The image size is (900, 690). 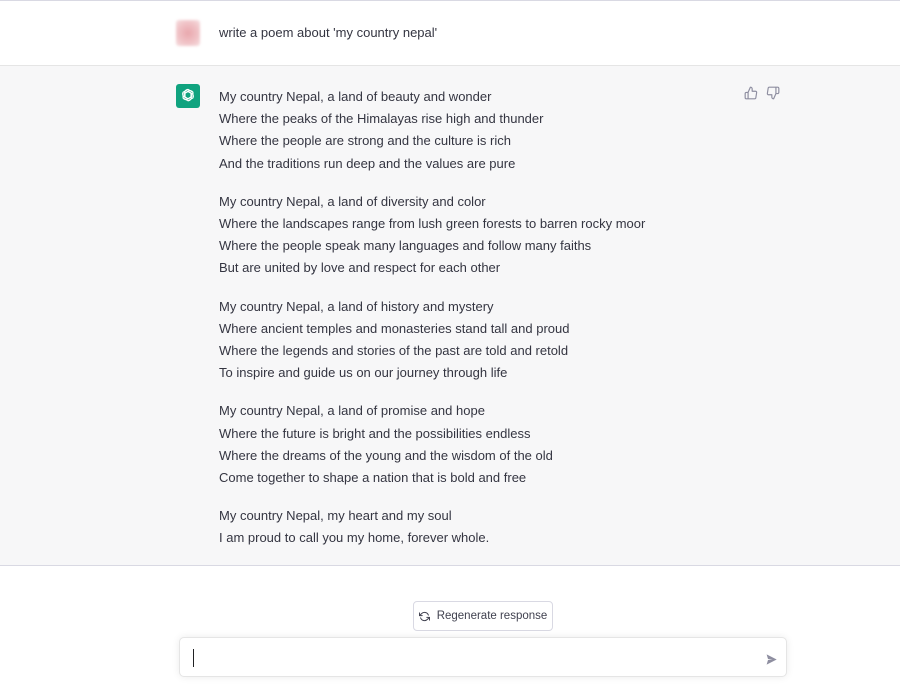 I want to click on user-message-row: write a poem about 'my country nepal', so click(x=450, y=34).